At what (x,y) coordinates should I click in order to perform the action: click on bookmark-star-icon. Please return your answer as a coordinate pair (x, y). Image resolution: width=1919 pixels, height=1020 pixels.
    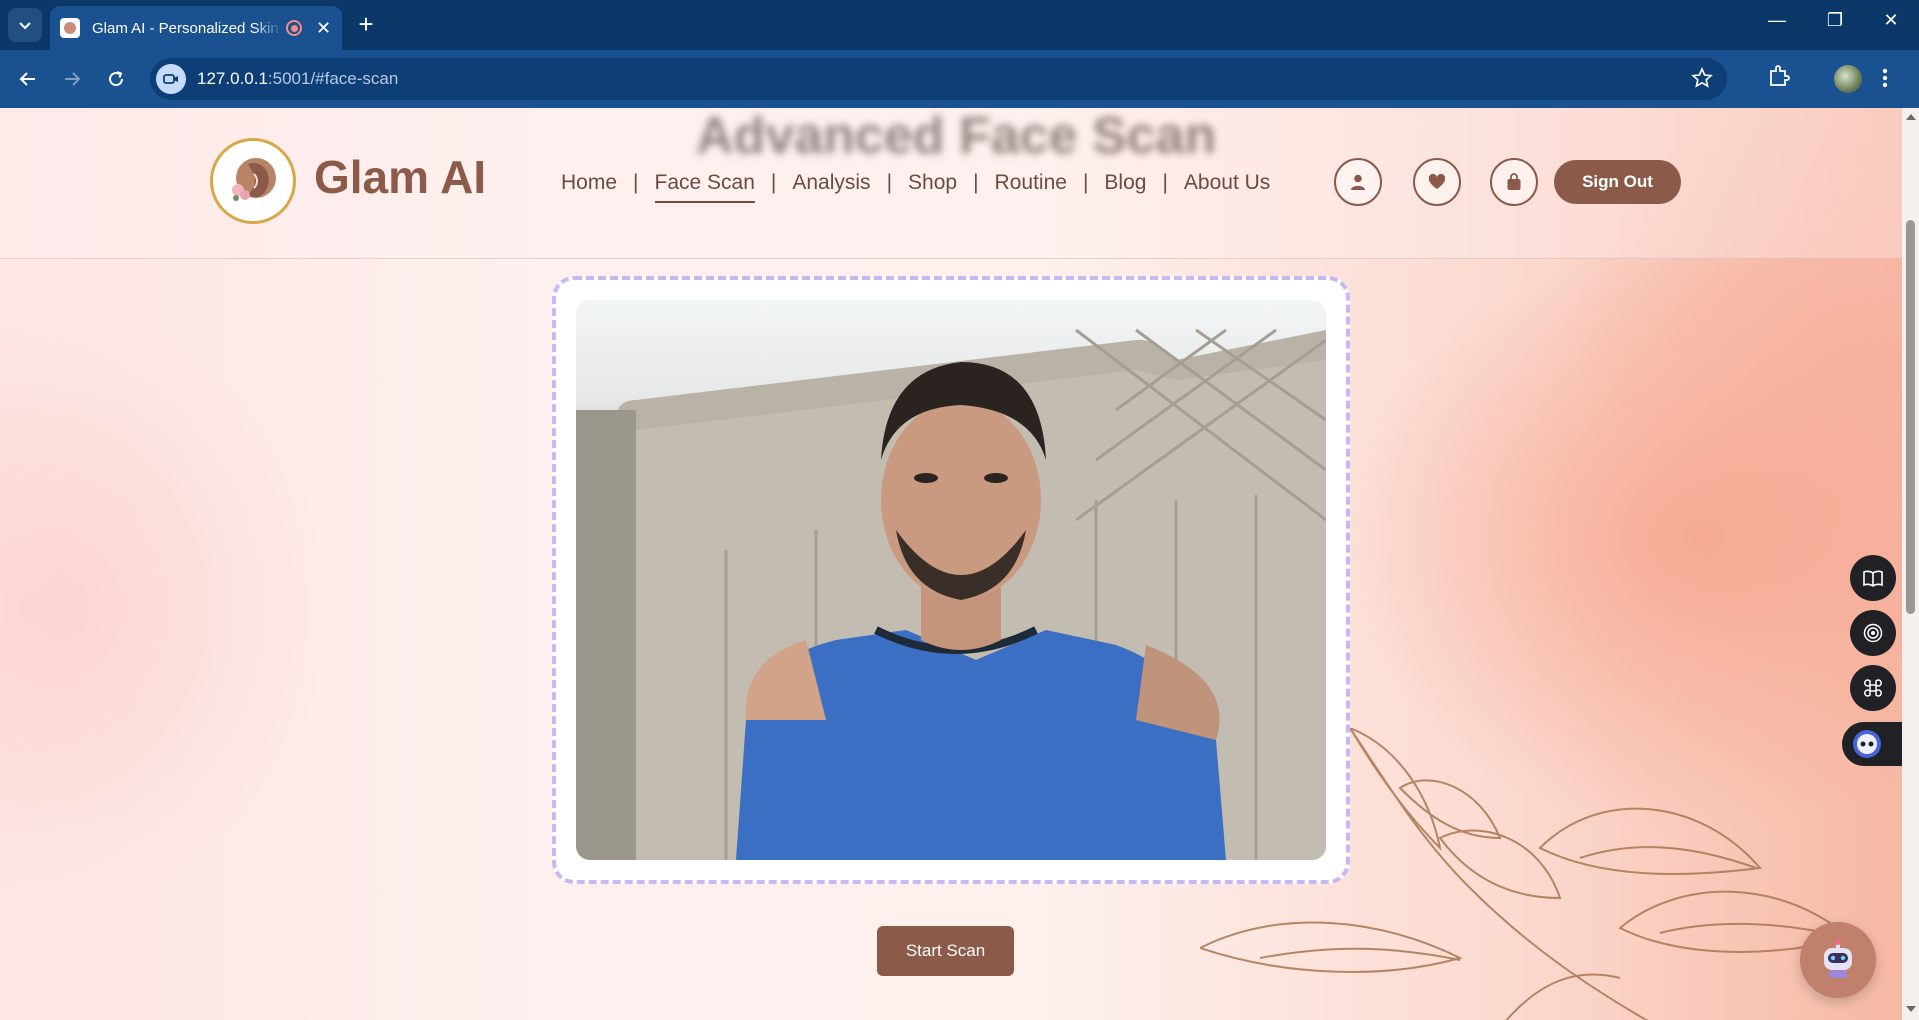
    Looking at the image, I should click on (1702, 80).